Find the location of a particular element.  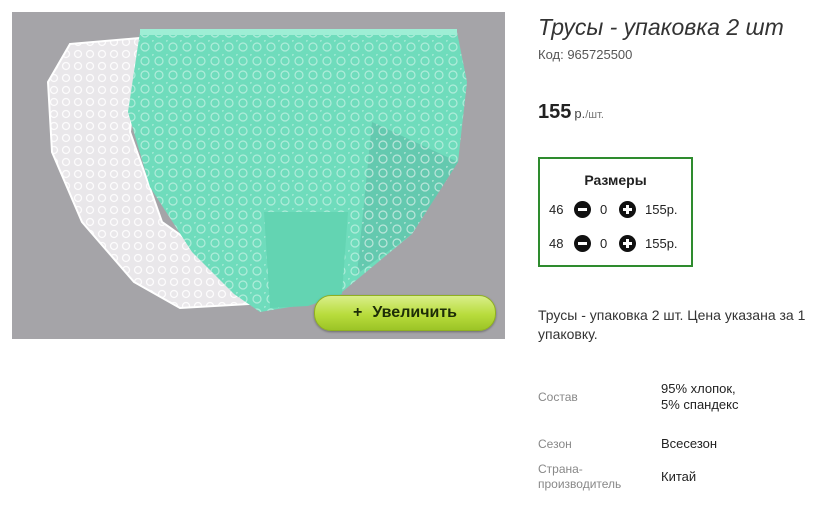

plus-icon: + is located at coordinates (357, 312).